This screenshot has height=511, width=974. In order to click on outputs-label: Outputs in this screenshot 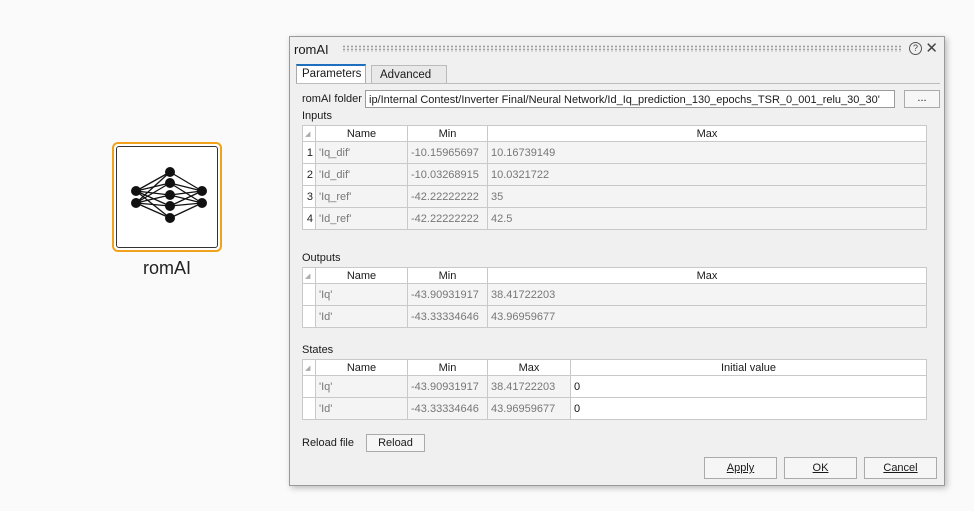, I will do `click(321, 258)`.